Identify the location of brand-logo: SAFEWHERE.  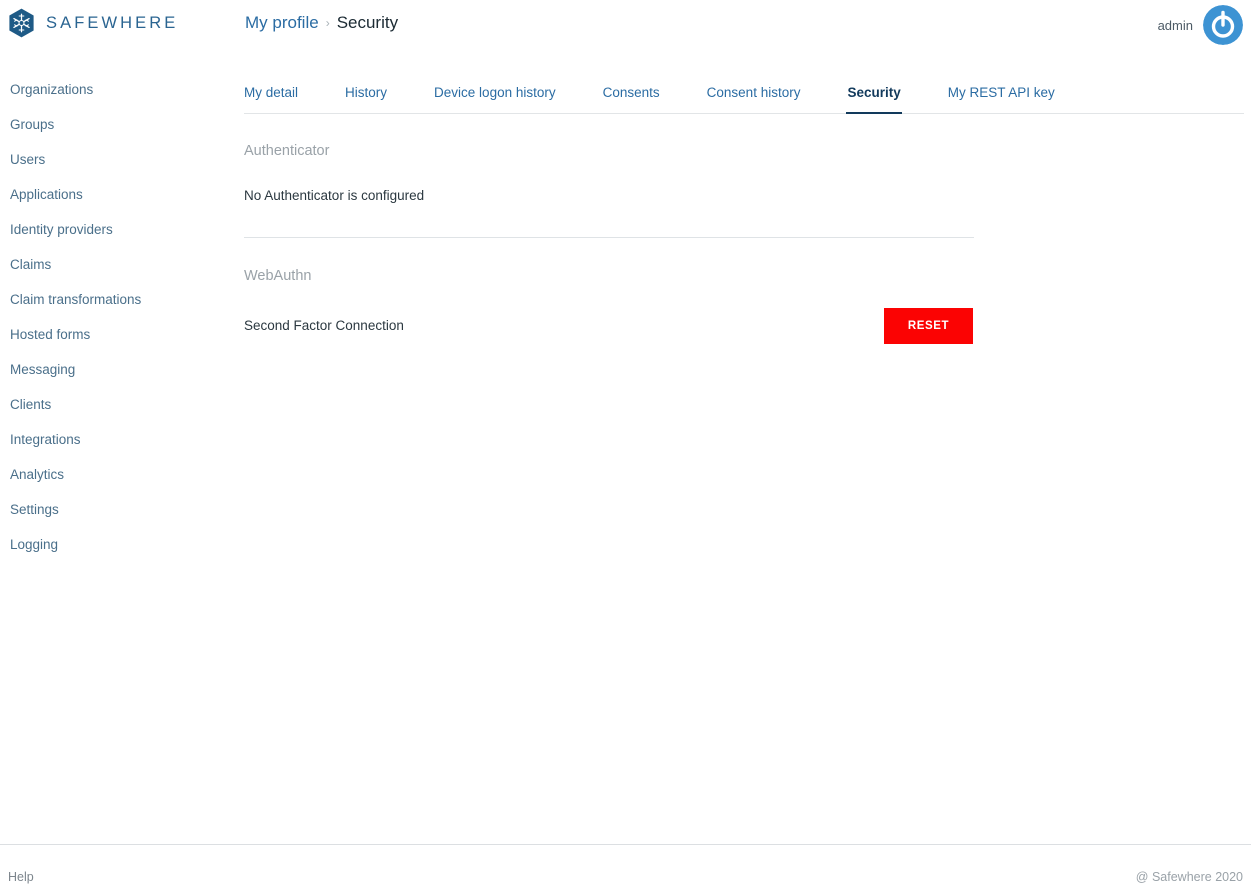
(93, 23).